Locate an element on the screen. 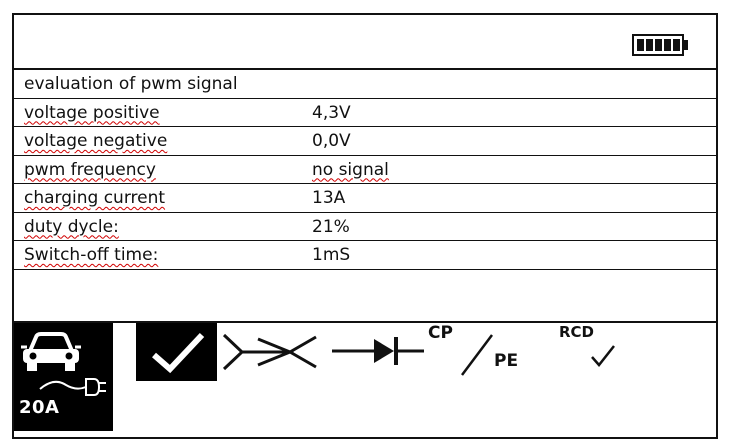 The image size is (736, 446). short-circuit-icon is located at coordinates (269, 352).